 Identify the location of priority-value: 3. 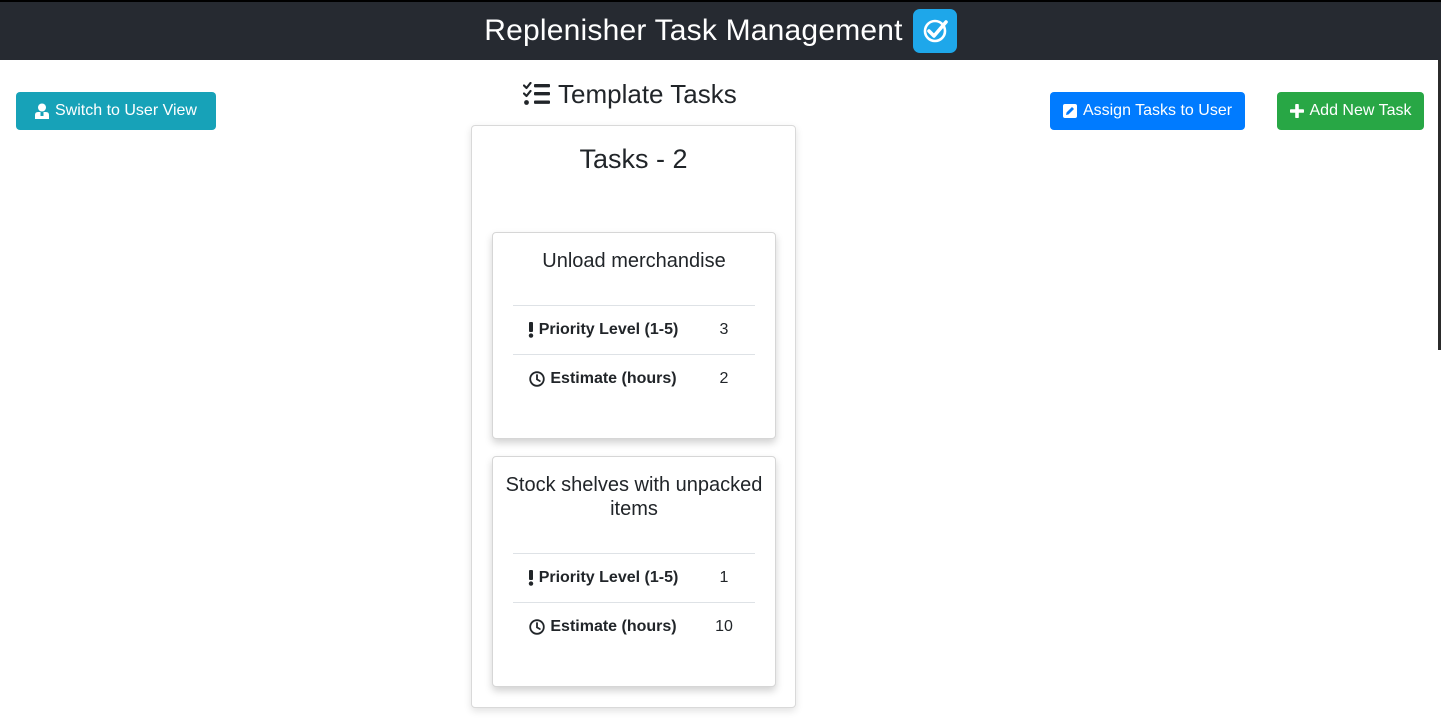
(724, 329).